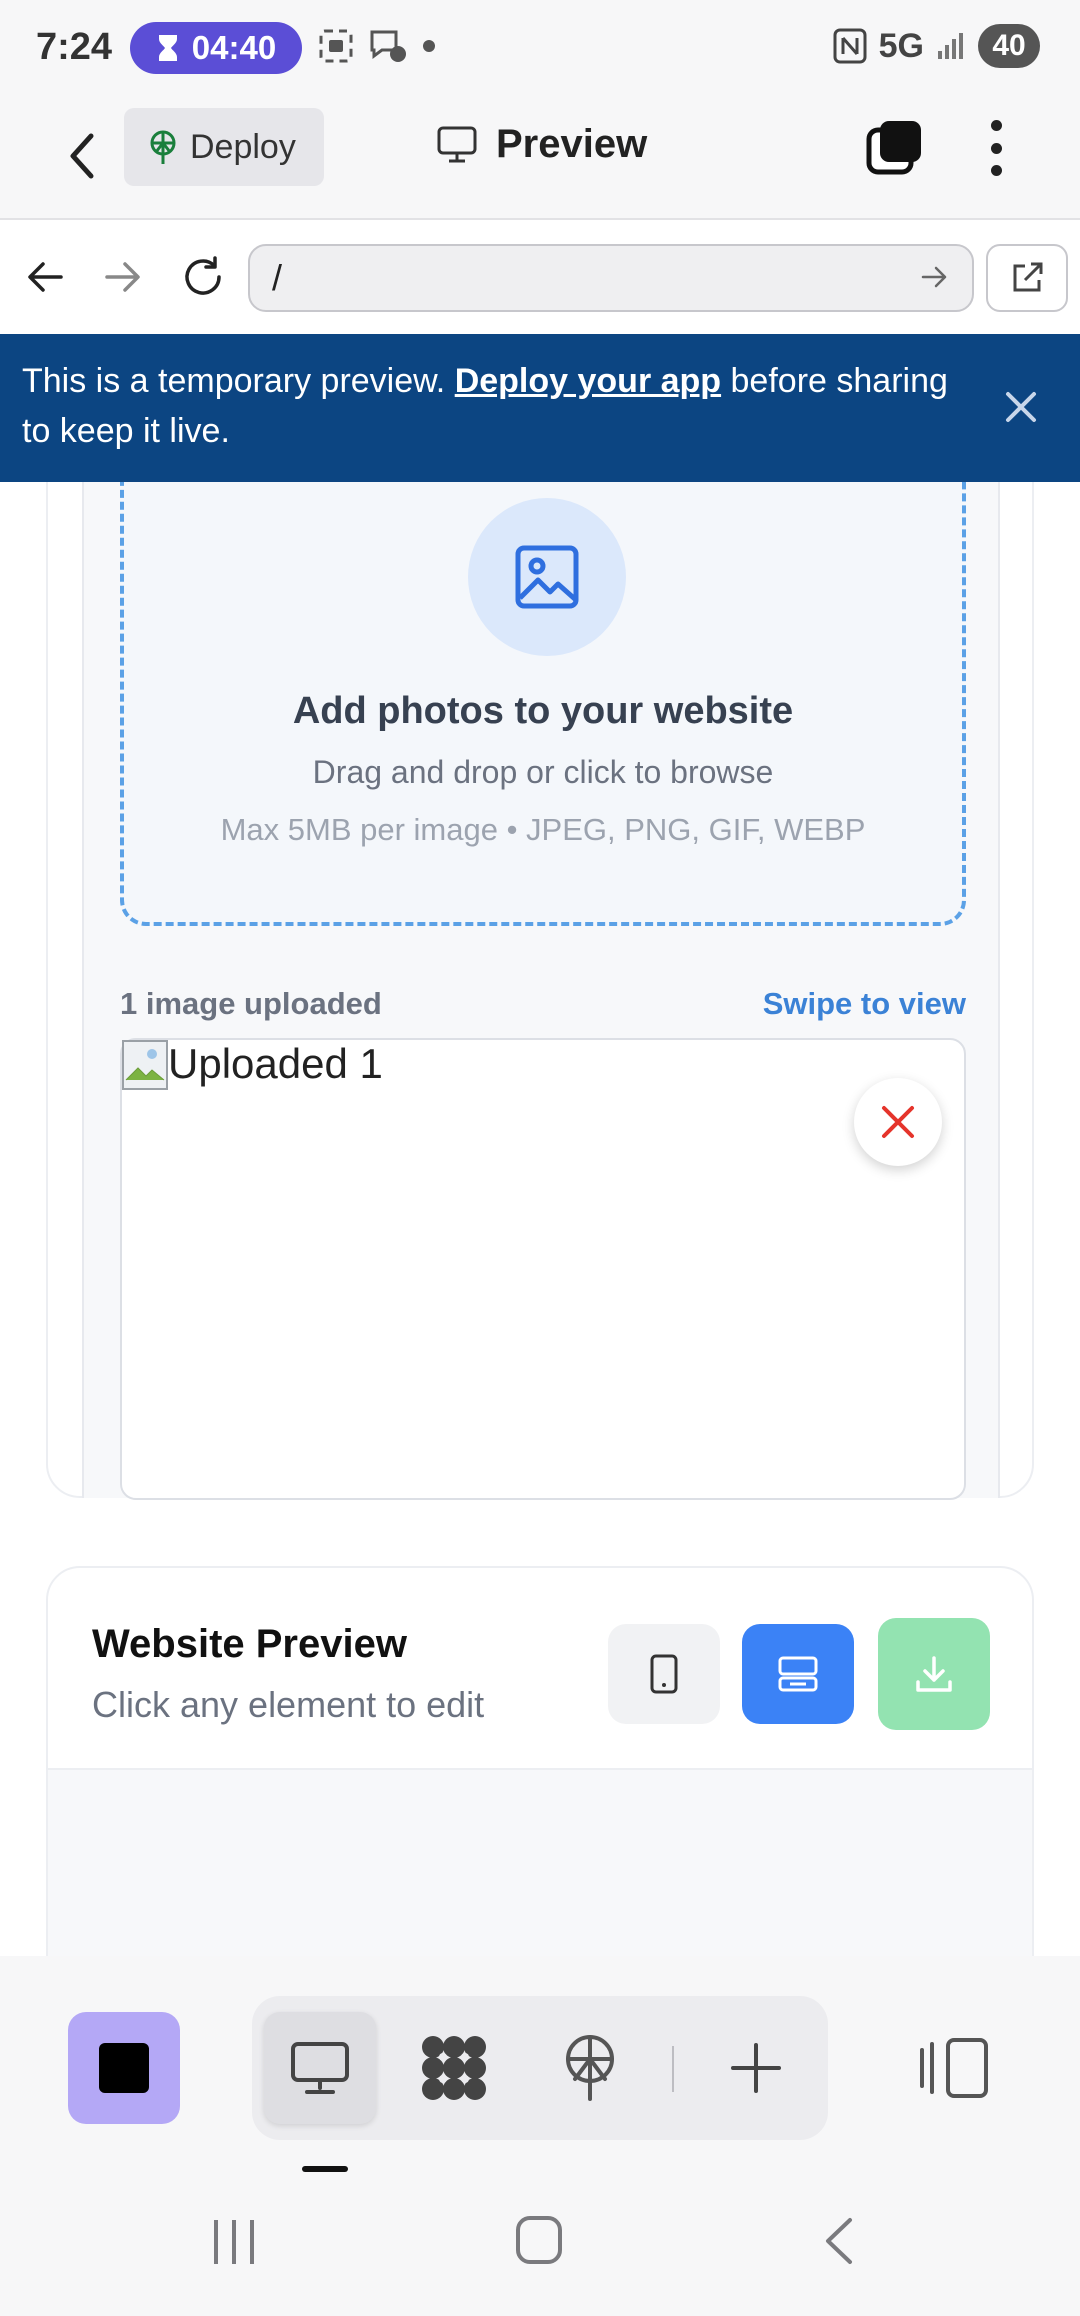 Image resolution: width=1080 pixels, height=2316 pixels. What do you see at coordinates (275, 1063) in the screenshot?
I see `image-alt-text: Uploaded 1` at bounding box center [275, 1063].